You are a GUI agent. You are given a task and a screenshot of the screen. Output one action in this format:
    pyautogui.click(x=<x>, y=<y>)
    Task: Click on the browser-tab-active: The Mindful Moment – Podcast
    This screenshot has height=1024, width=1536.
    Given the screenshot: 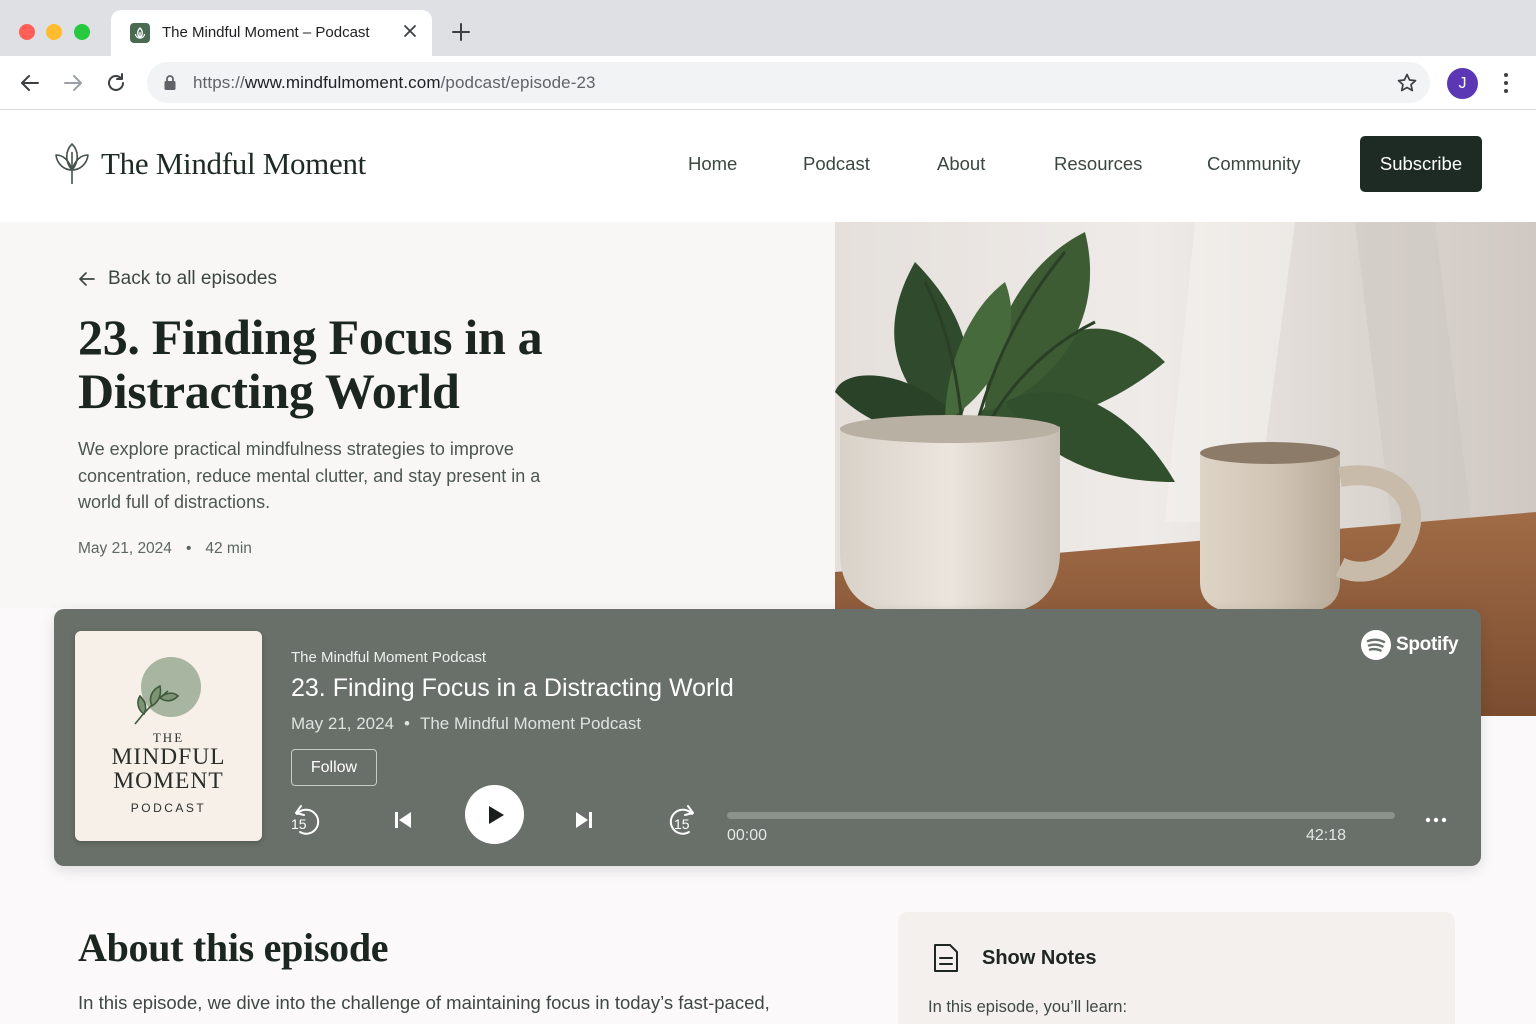 What is the action you would take?
    pyautogui.click(x=271, y=33)
    